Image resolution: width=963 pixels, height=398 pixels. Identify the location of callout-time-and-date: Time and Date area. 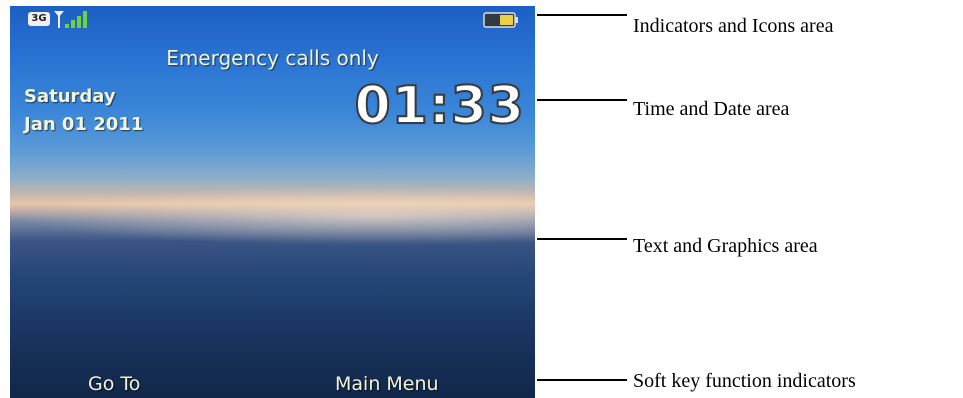
(711, 109).